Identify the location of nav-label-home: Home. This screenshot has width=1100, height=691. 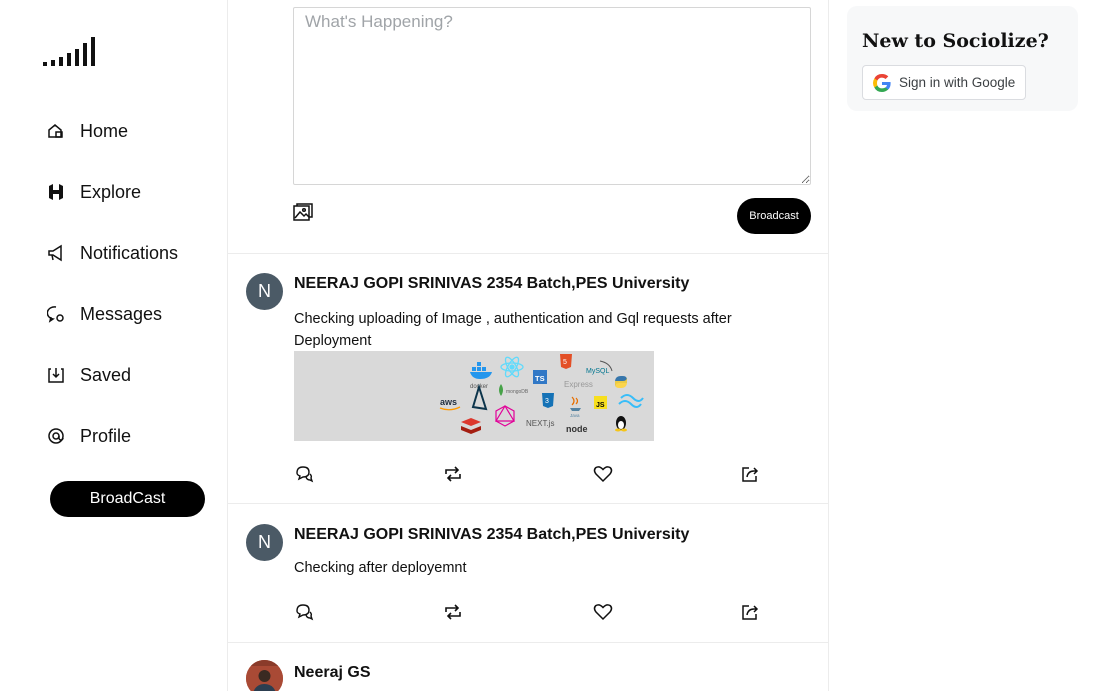
(104, 130).